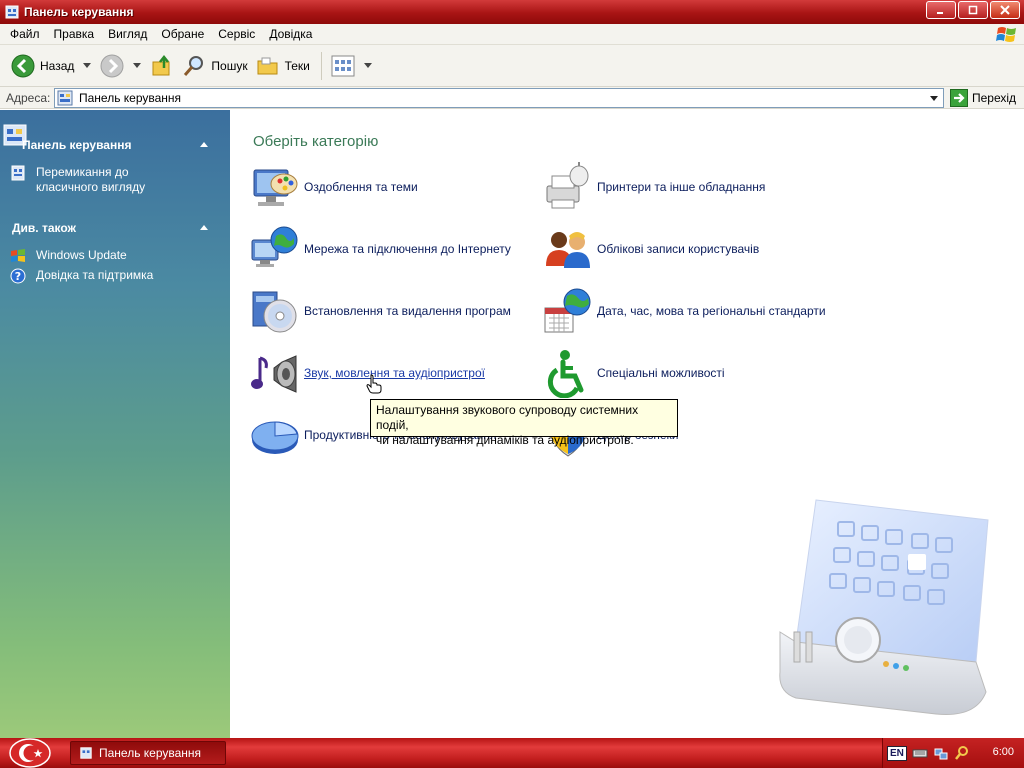 This screenshot has height=768, width=1024. I want to click on toolbar: Назад Пошук Теки, so click(512, 66).